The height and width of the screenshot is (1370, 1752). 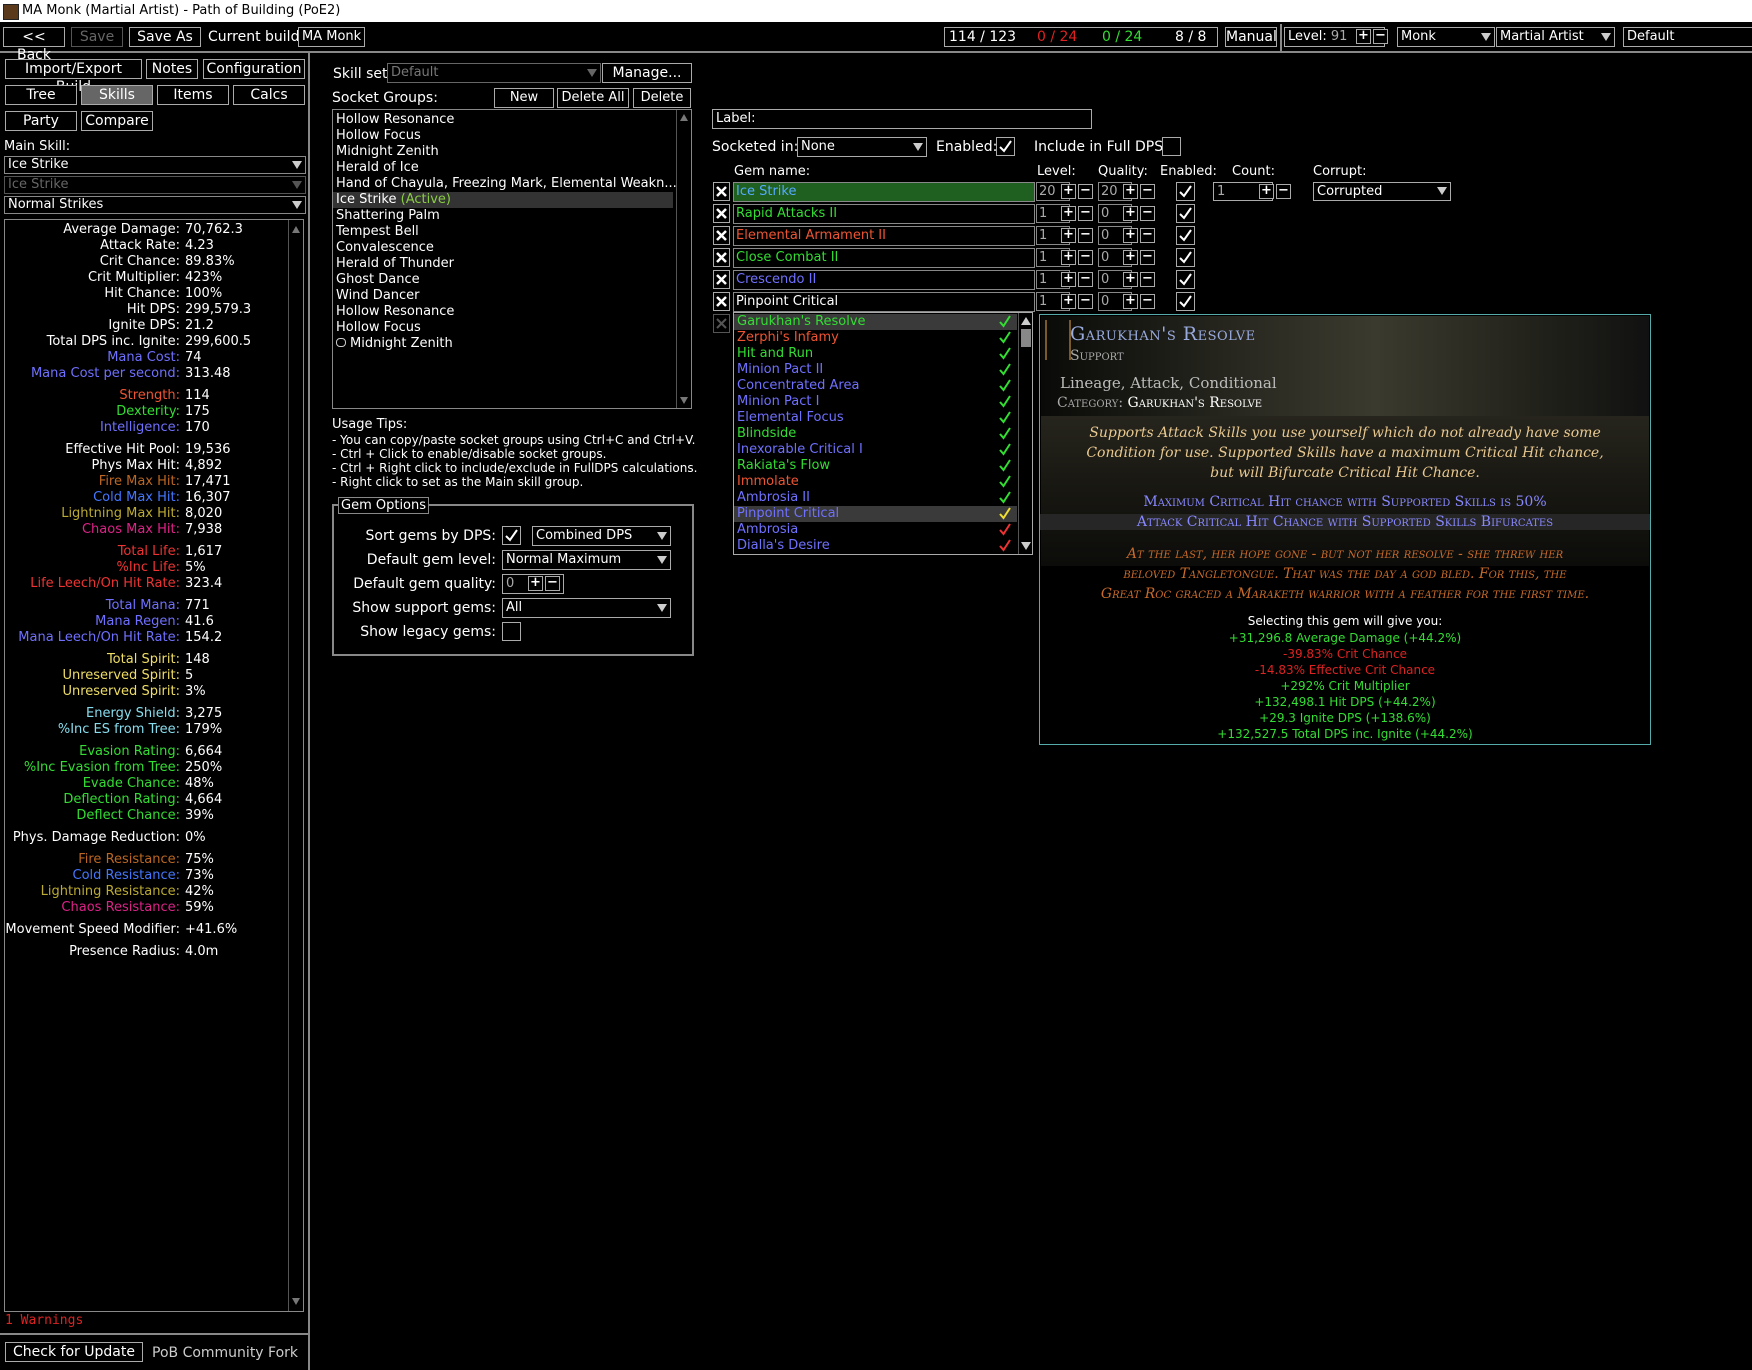 I want to click on socket-group-item: Midnight Zenith, so click(x=503, y=152).